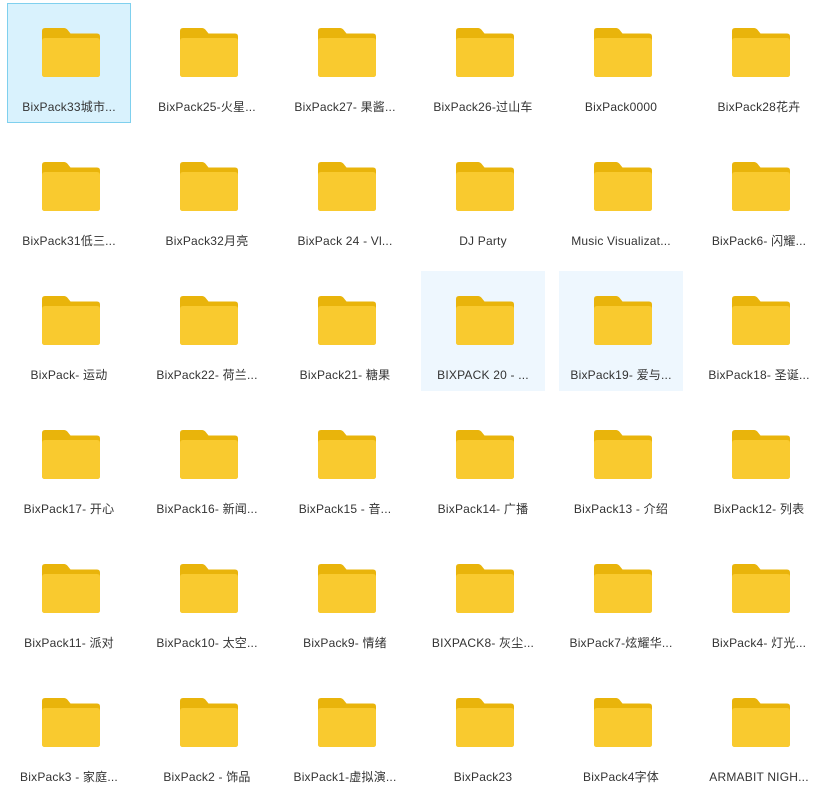 The height and width of the screenshot is (794, 839). What do you see at coordinates (483, 465) in the screenshot?
I see `folder-item: BixPack14- 广播` at bounding box center [483, 465].